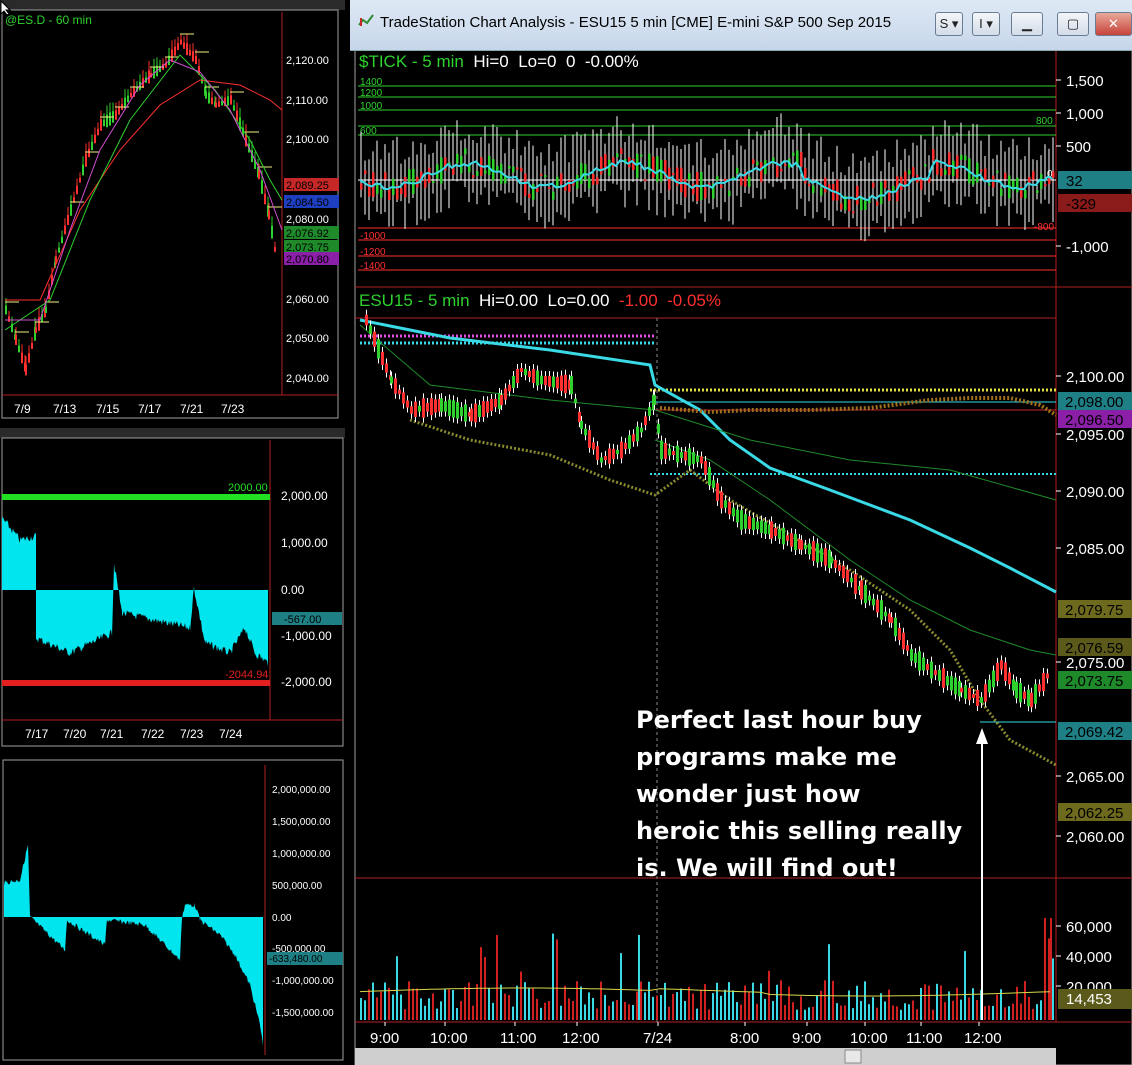 Image resolution: width=1132 pixels, height=1065 pixels. I want to click on cum-tick-date-label: 7/23, so click(192, 734).